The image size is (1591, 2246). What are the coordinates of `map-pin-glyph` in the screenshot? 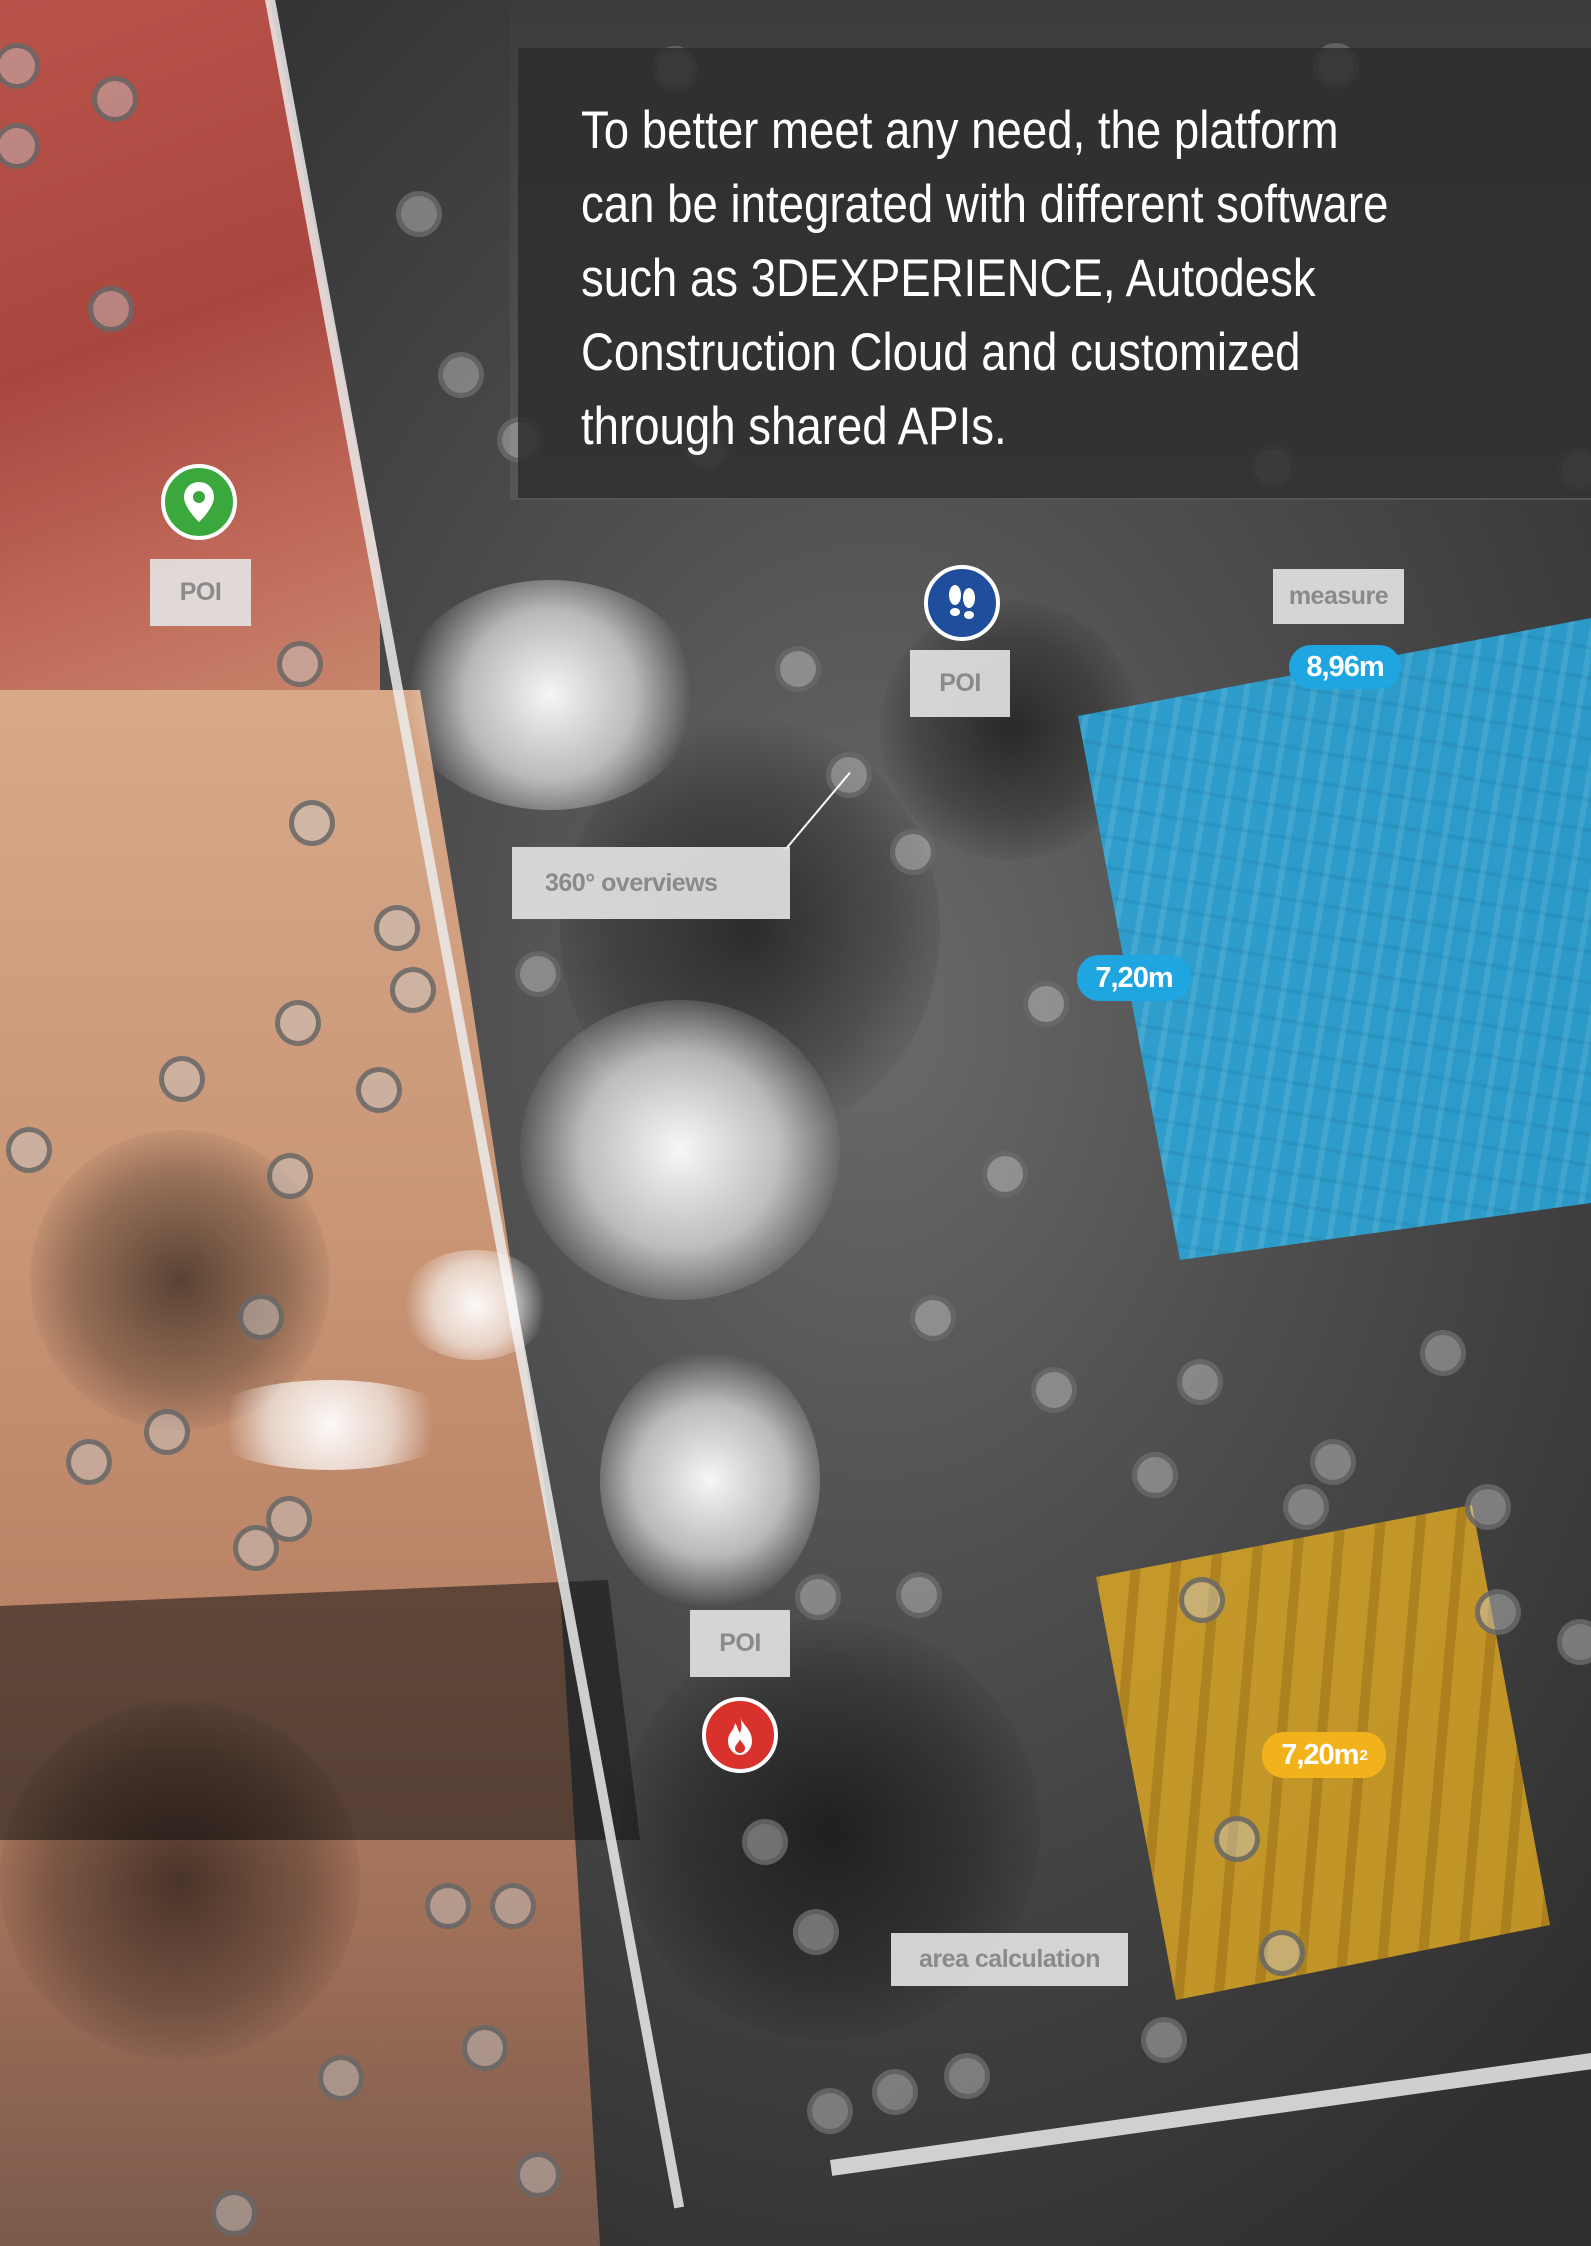 It's located at (199, 502).